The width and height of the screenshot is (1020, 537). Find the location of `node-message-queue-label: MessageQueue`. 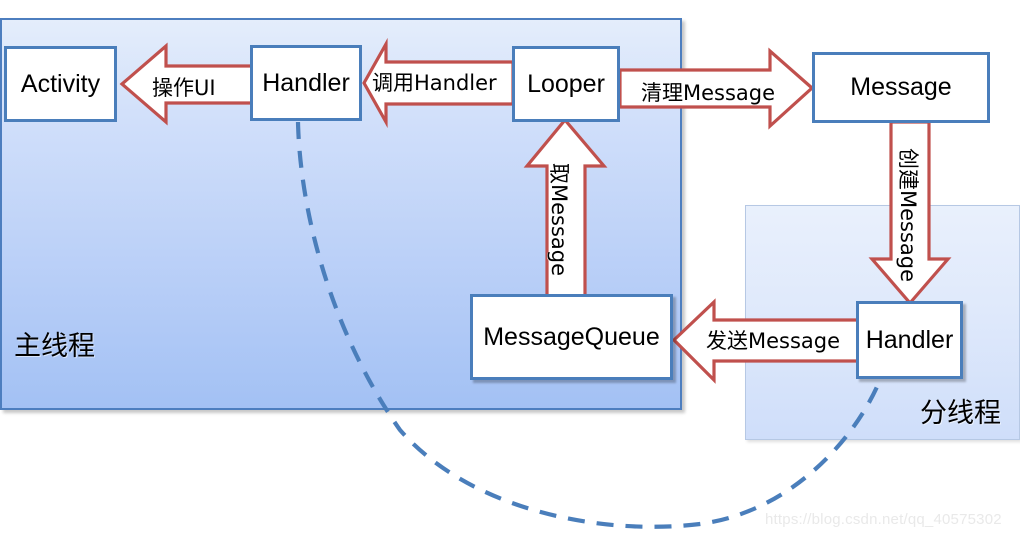

node-message-queue-label: MessageQueue is located at coordinates (571, 336).